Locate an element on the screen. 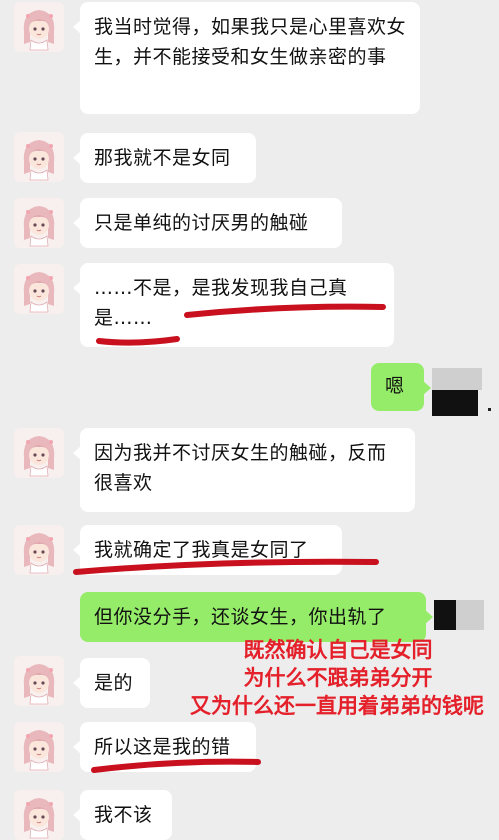 The width and height of the screenshot is (499, 840). message-bubble-self: 但你没分手，还谈女生，你出轨了 is located at coordinates (256, 617).